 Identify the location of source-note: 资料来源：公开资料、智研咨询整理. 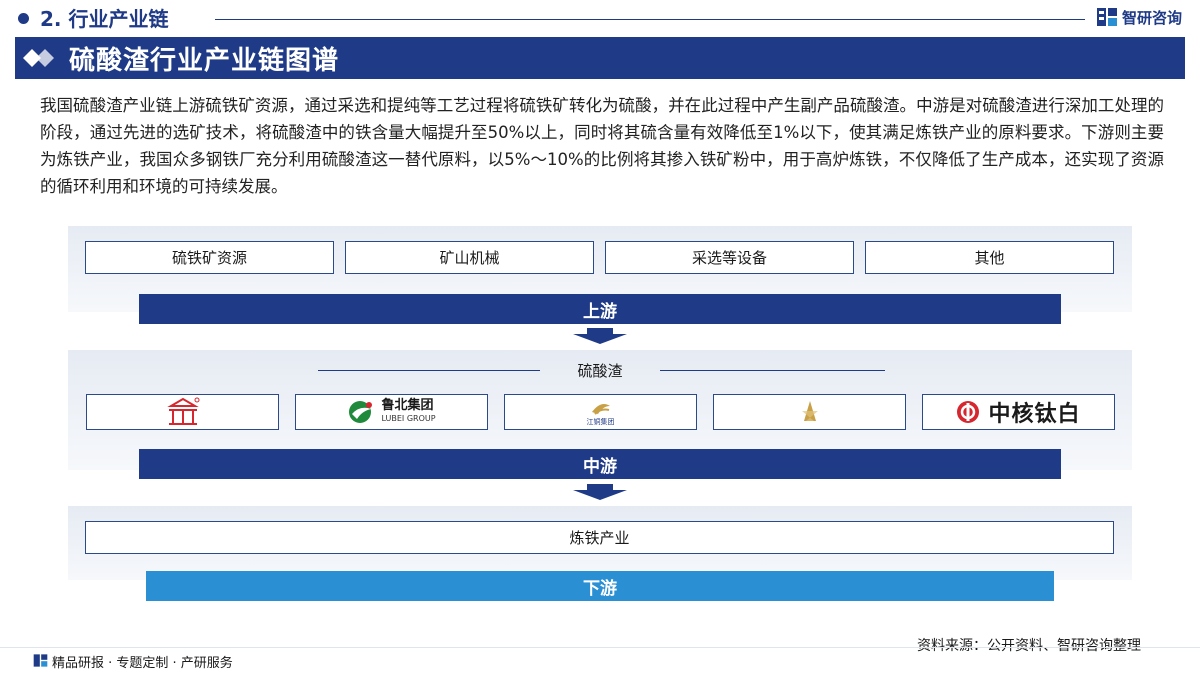
(1029, 646).